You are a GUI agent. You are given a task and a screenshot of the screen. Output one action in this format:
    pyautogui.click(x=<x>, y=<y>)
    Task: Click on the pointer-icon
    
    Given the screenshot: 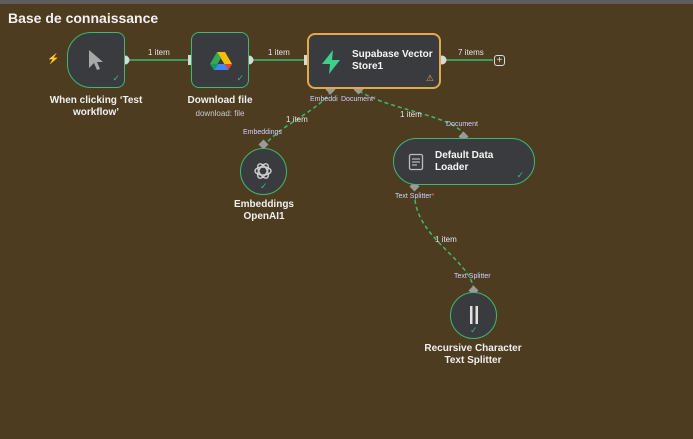 What is the action you would take?
    pyautogui.click(x=96, y=60)
    